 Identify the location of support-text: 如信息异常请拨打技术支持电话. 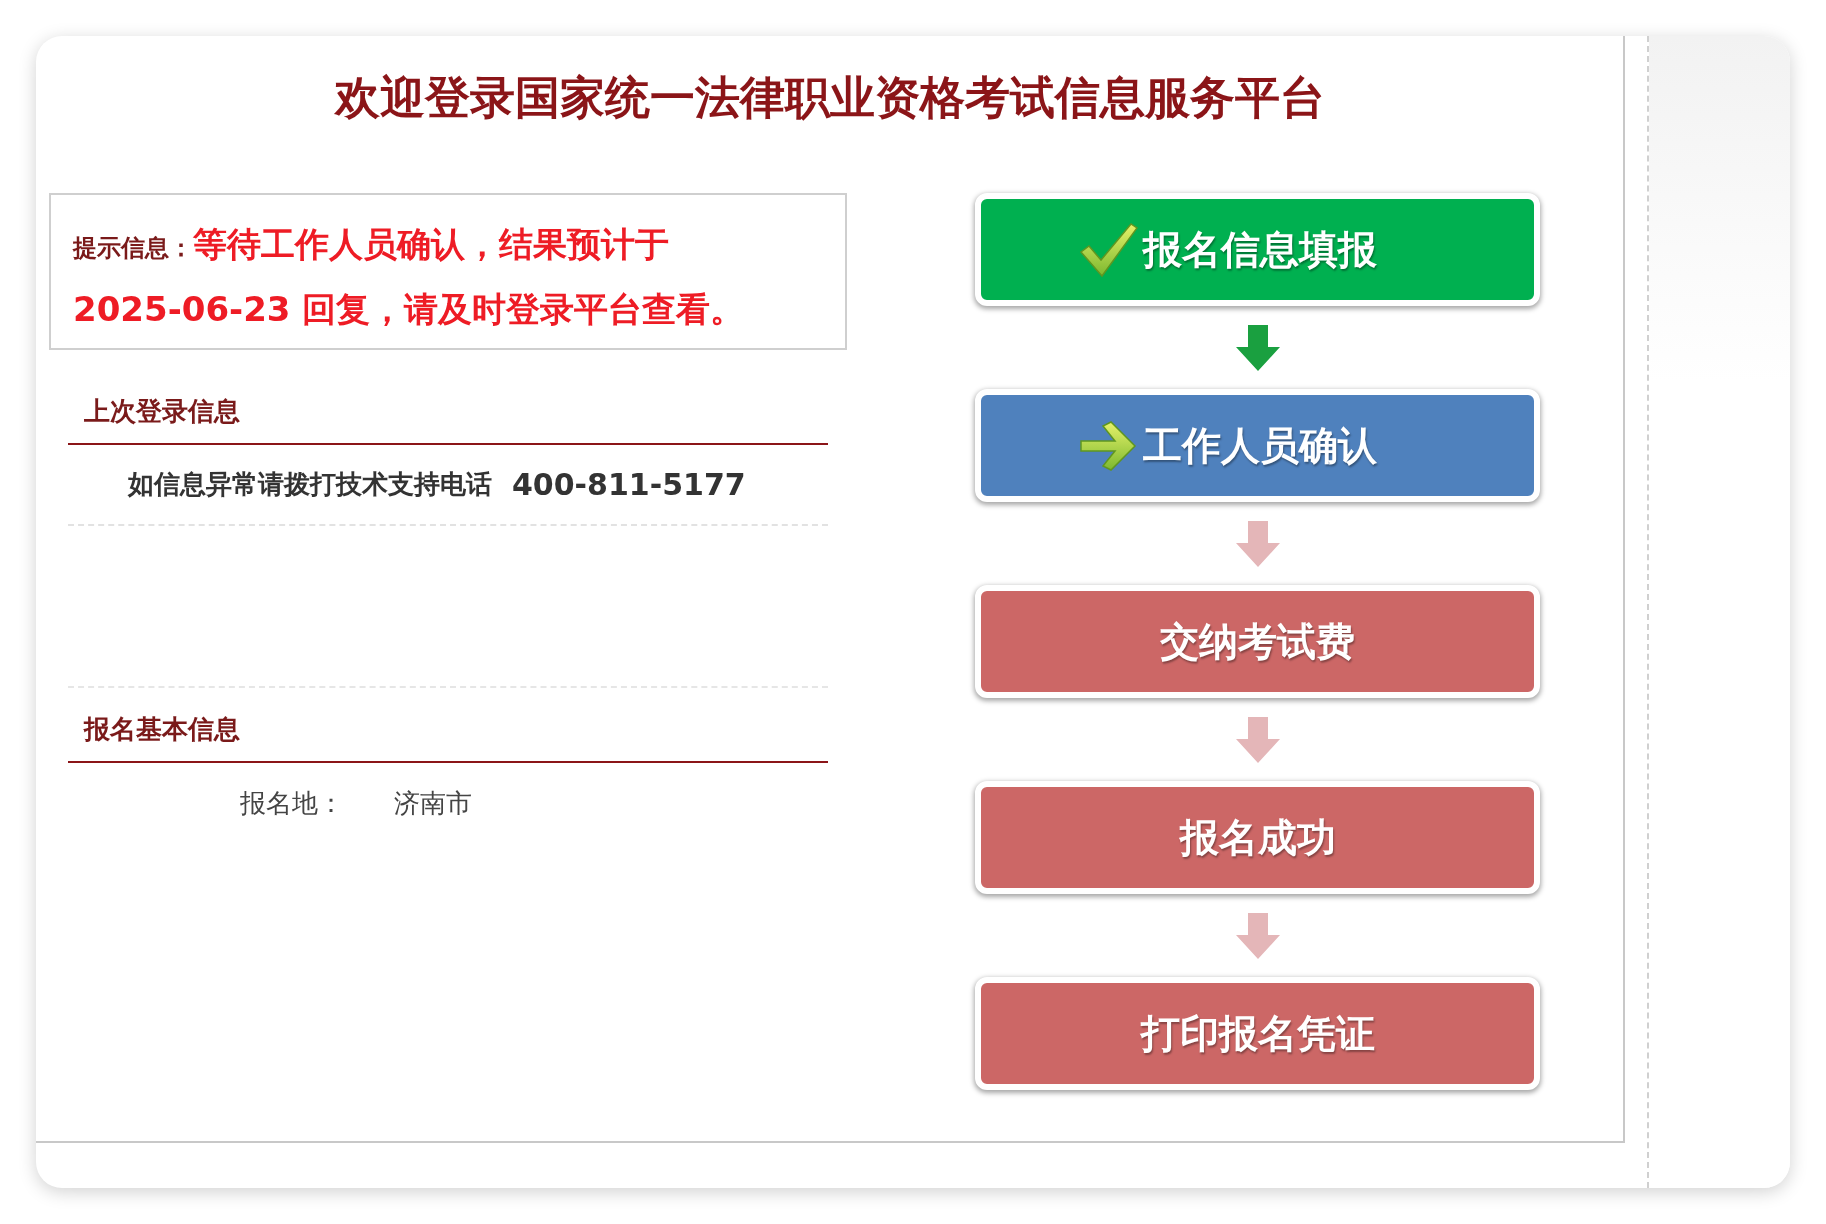
(309, 484).